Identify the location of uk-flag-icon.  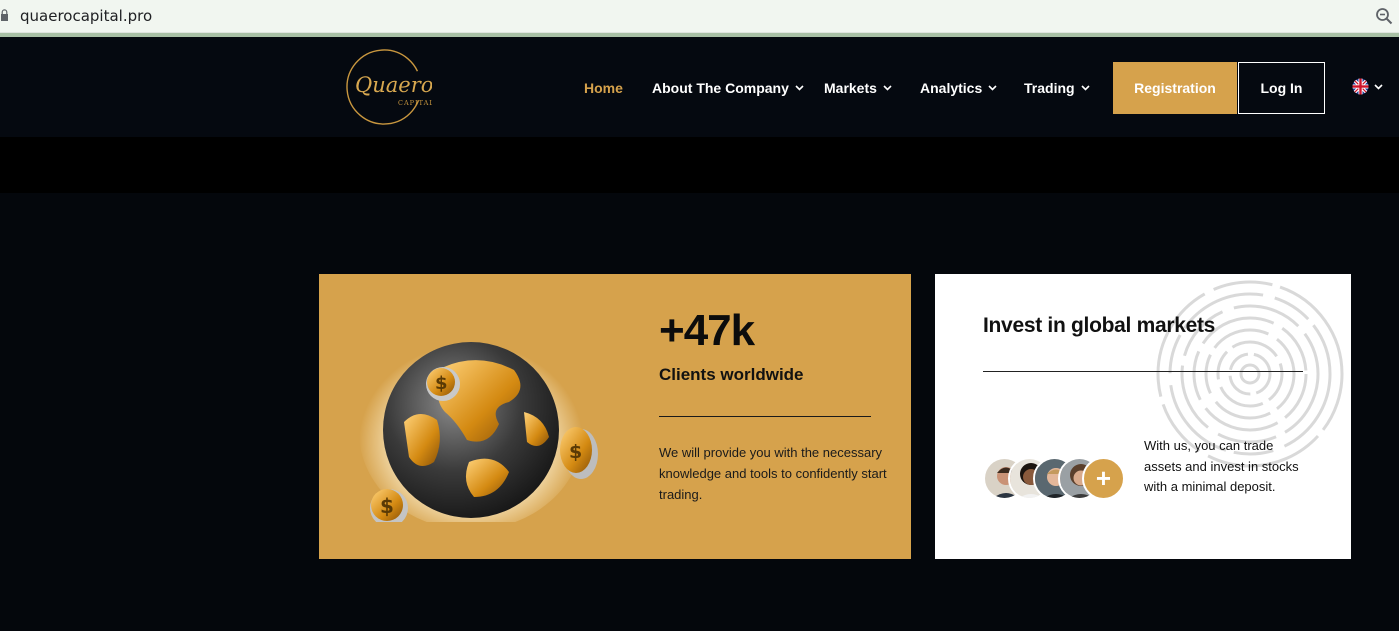
(1360, 86).